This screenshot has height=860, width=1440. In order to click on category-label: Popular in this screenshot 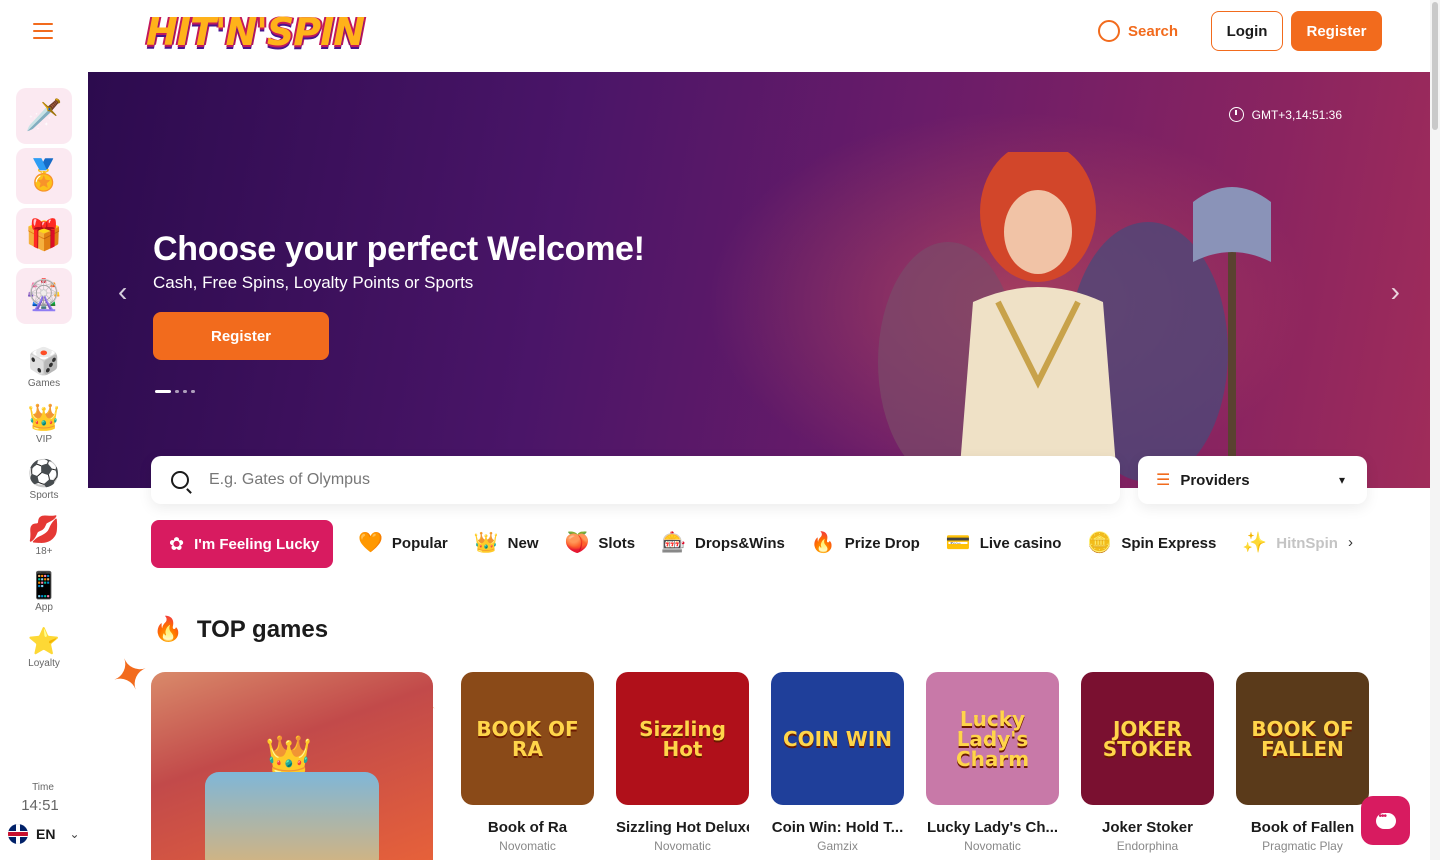, I will do `click(419, 543)`.